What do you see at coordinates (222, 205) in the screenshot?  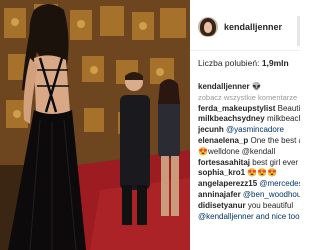 I see `comment-username: didisetyanur` at bounding box center [222, 205].